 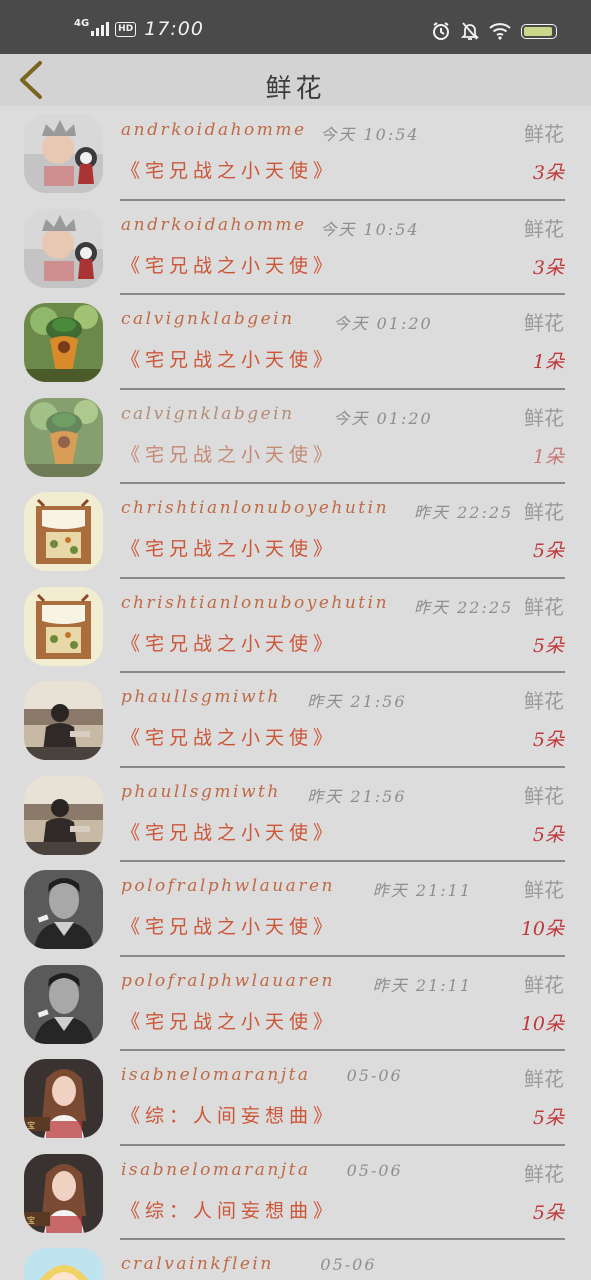 What do you see at coordinates (174, 29) in the screenshot?
I see `status-time: 17:00` at bounding box center [174, 29].